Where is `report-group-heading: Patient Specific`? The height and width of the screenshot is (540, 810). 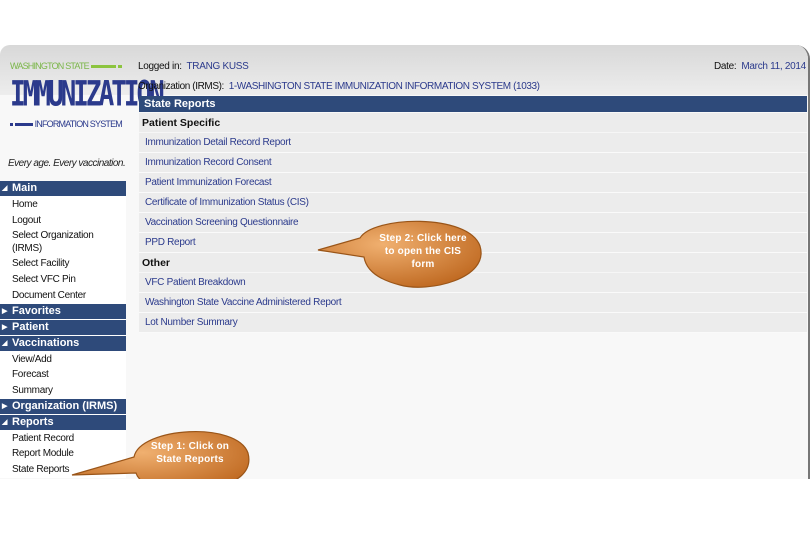 report-group-heading: Patient Specific is located at coordinates (473, 123).